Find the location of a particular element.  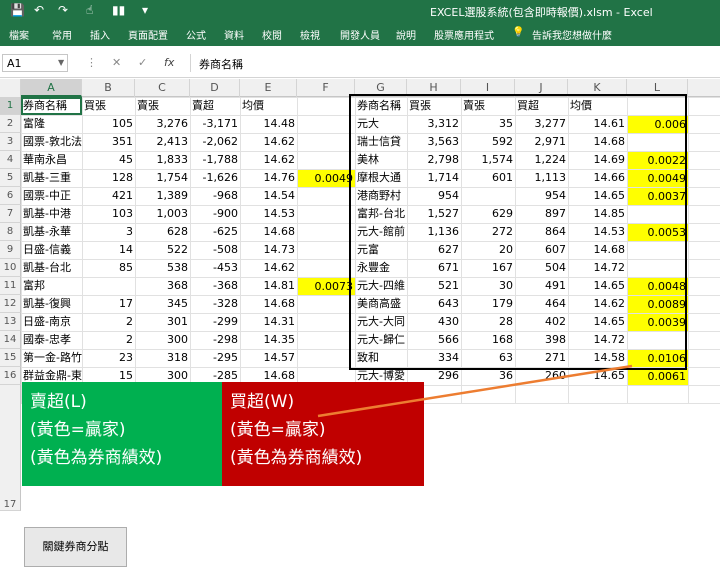

formula-bar: A1 ▼ ⋮ ✕ ✓ fx 券商名稱 is located at coordinates (360, 62).